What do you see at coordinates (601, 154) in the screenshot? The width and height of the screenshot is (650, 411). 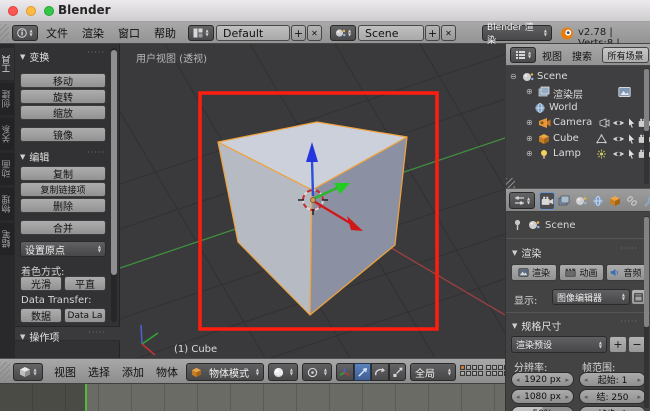 I see `lamp-data-icon` at bounding box center [601, 154].